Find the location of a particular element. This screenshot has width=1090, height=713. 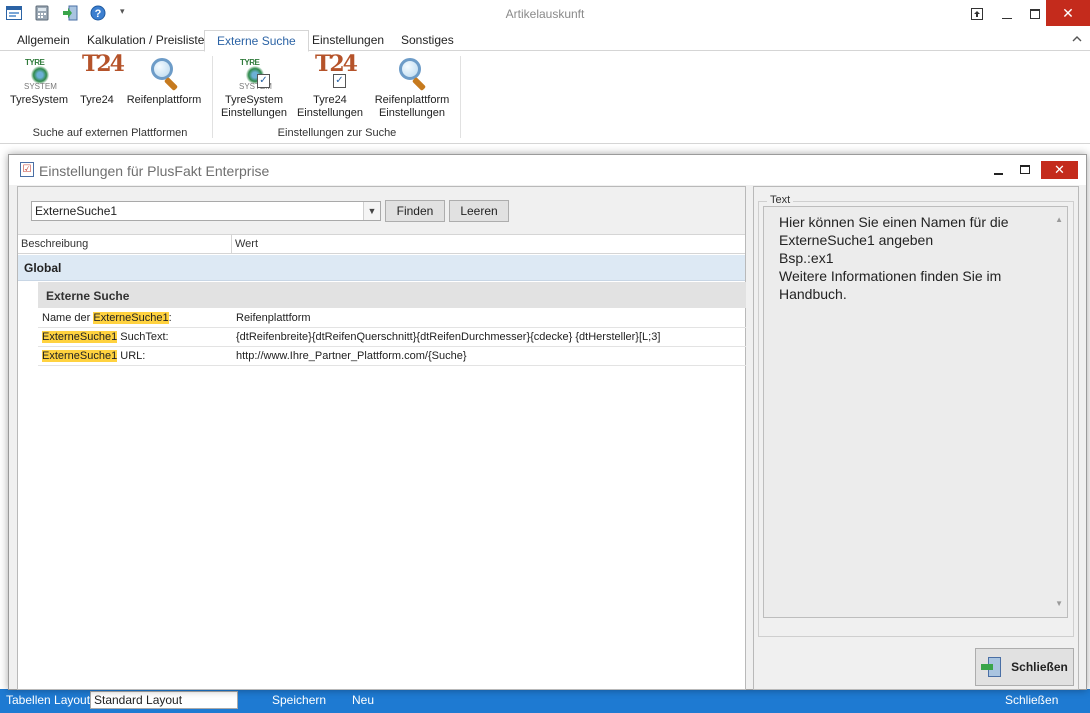

dialog-close-button: ✕ is located at coordinates (1059, 170).